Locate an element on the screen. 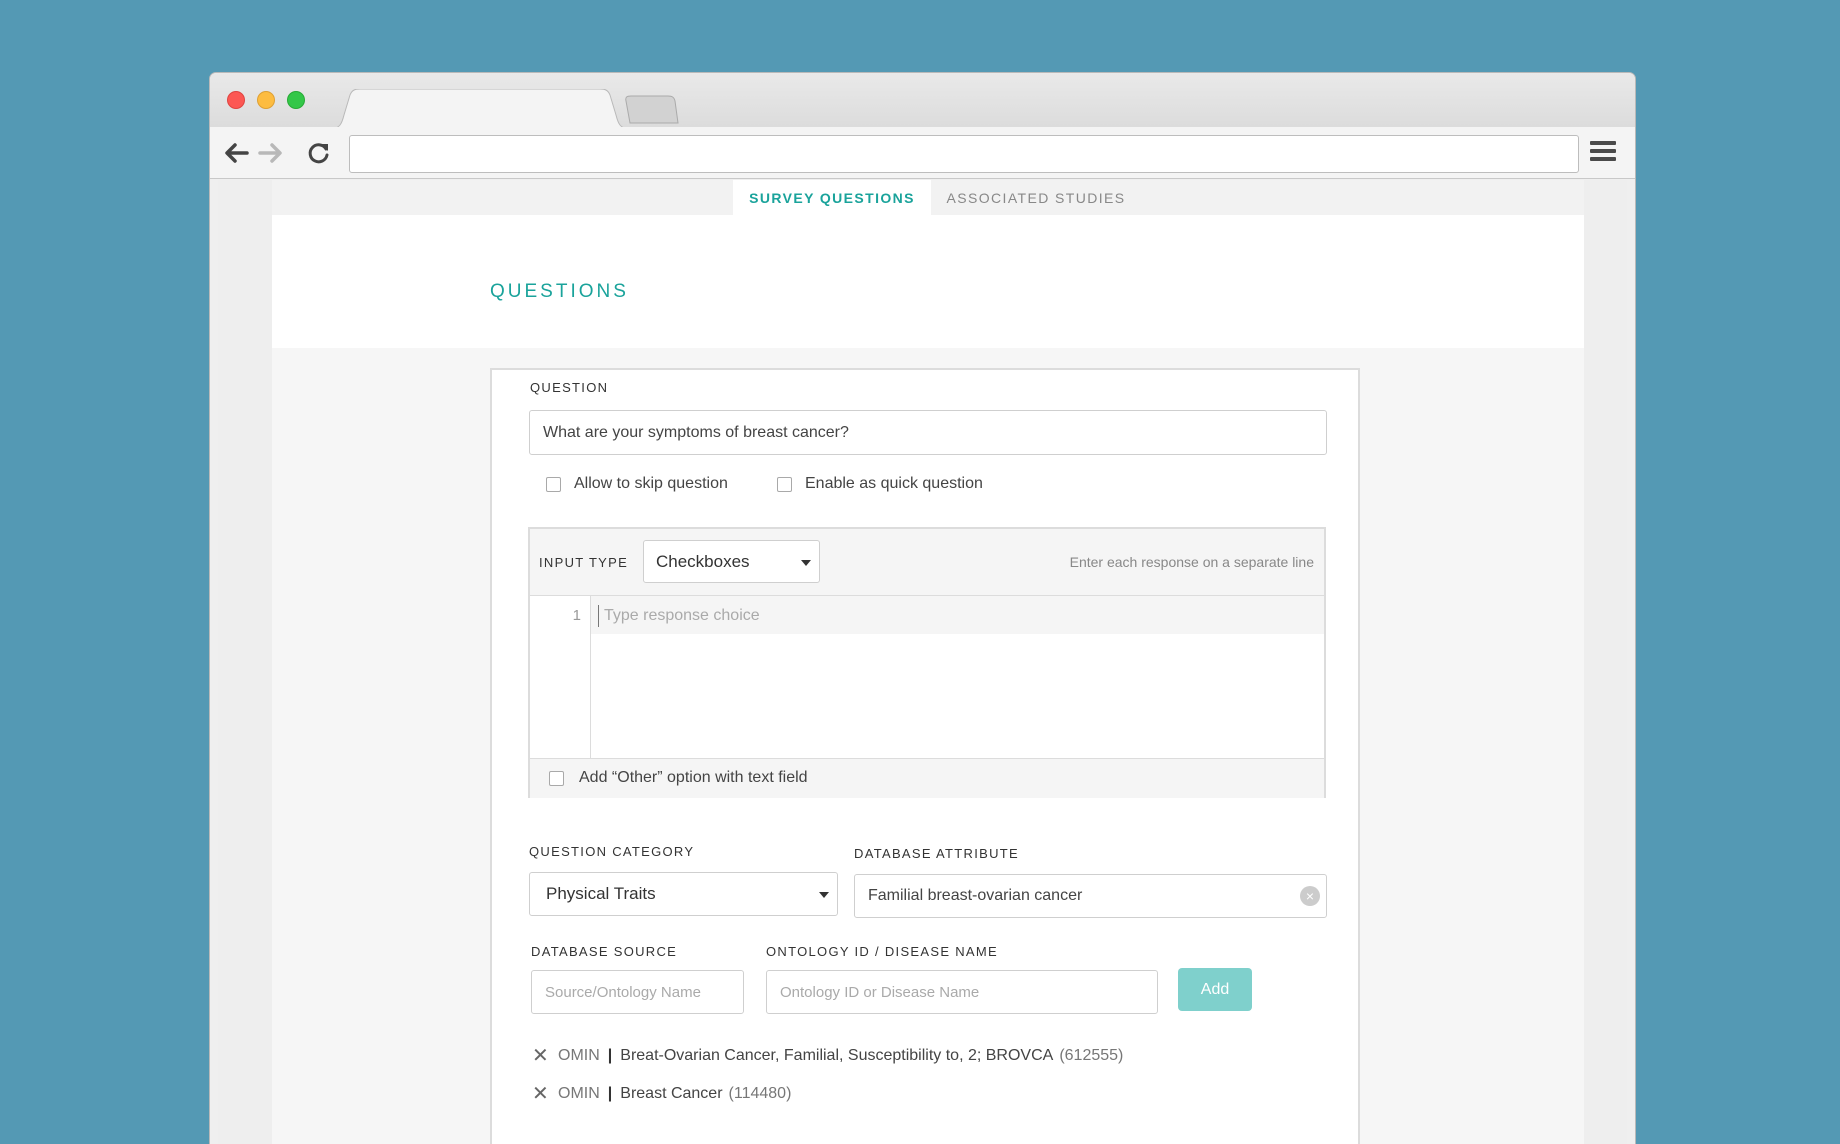  tab-survey-questions: SURVEY QUESTIONS is located at coordinates (832, 197).